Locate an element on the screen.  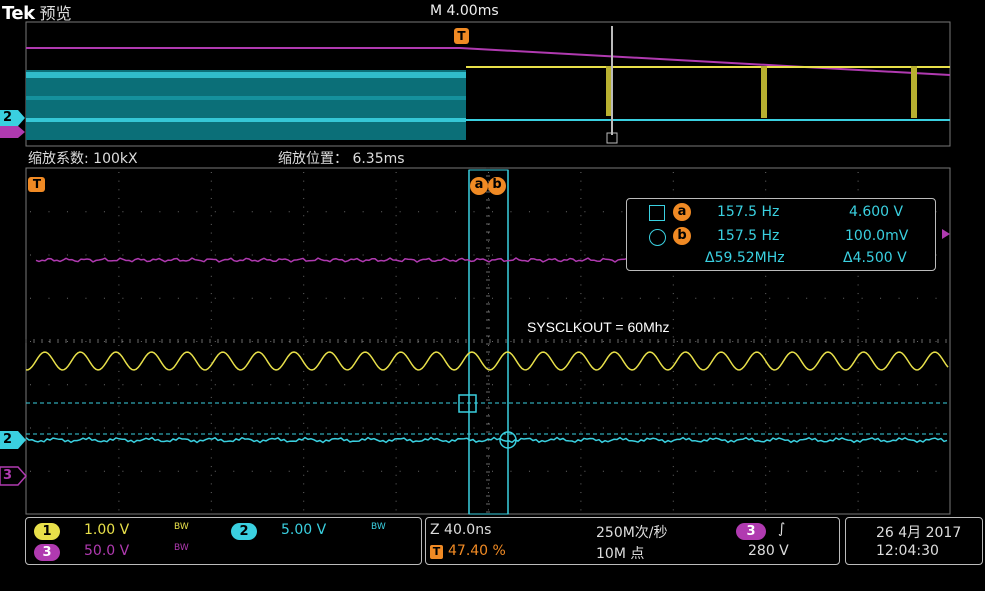
ch3-badge: 3 is located at coordinates (47, 552).